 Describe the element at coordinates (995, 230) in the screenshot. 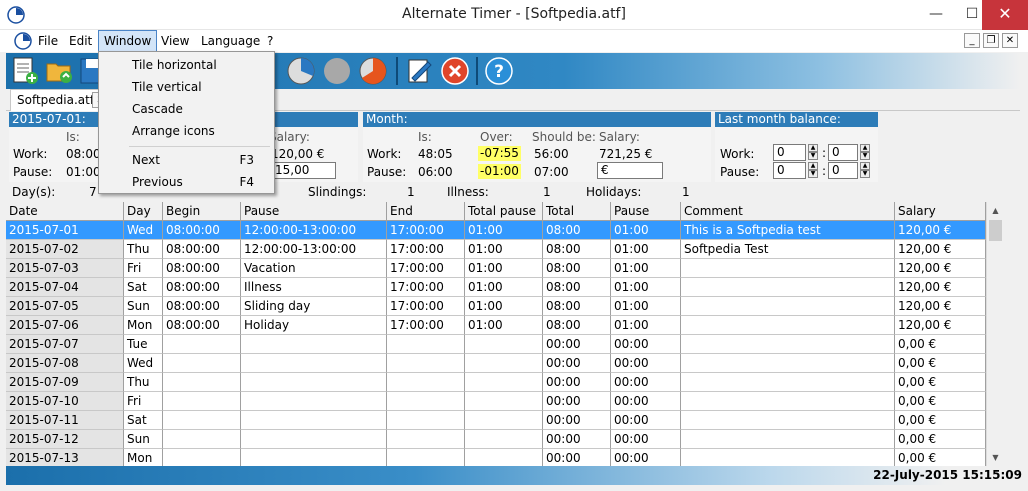

I see `scroll-thumb` at that location.